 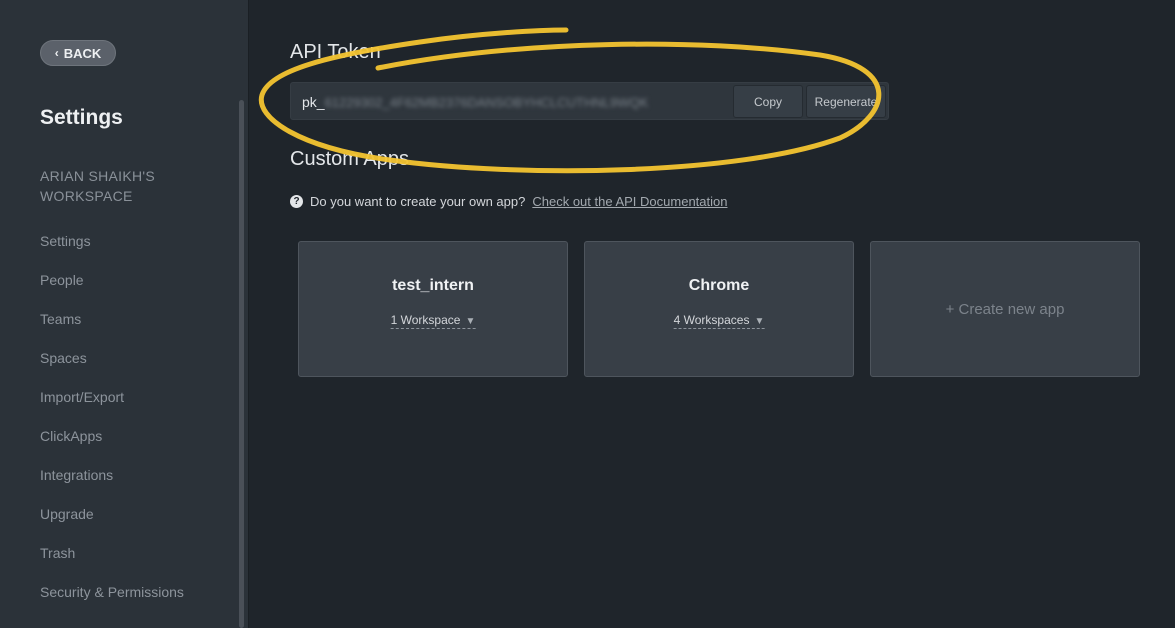 I want to click on regenerate-button: Regenerate, so click(x=846, y=101).